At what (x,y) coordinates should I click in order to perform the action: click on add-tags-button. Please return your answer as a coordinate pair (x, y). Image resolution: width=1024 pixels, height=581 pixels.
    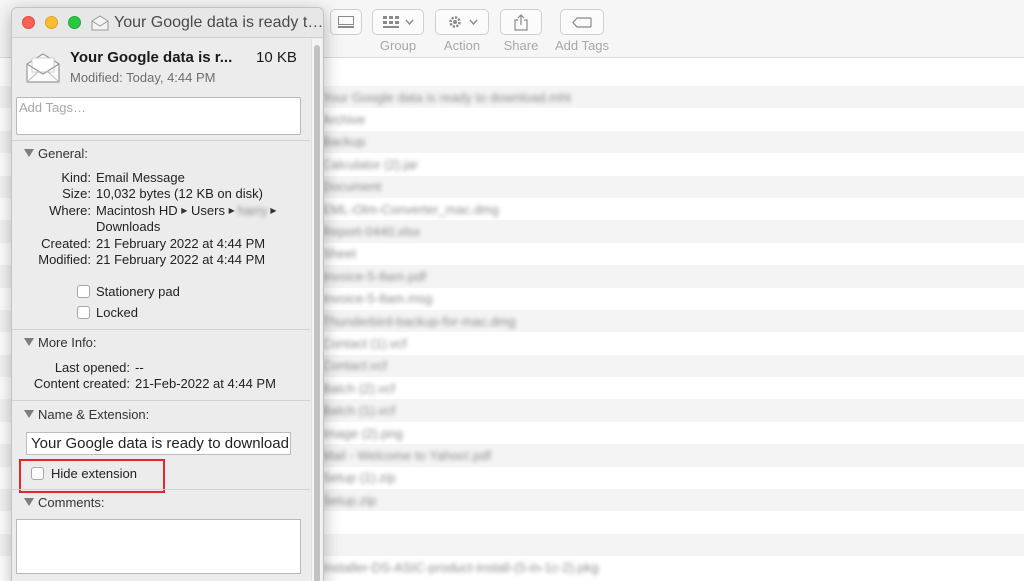
    Looking at the image, I should click on (582, 22).